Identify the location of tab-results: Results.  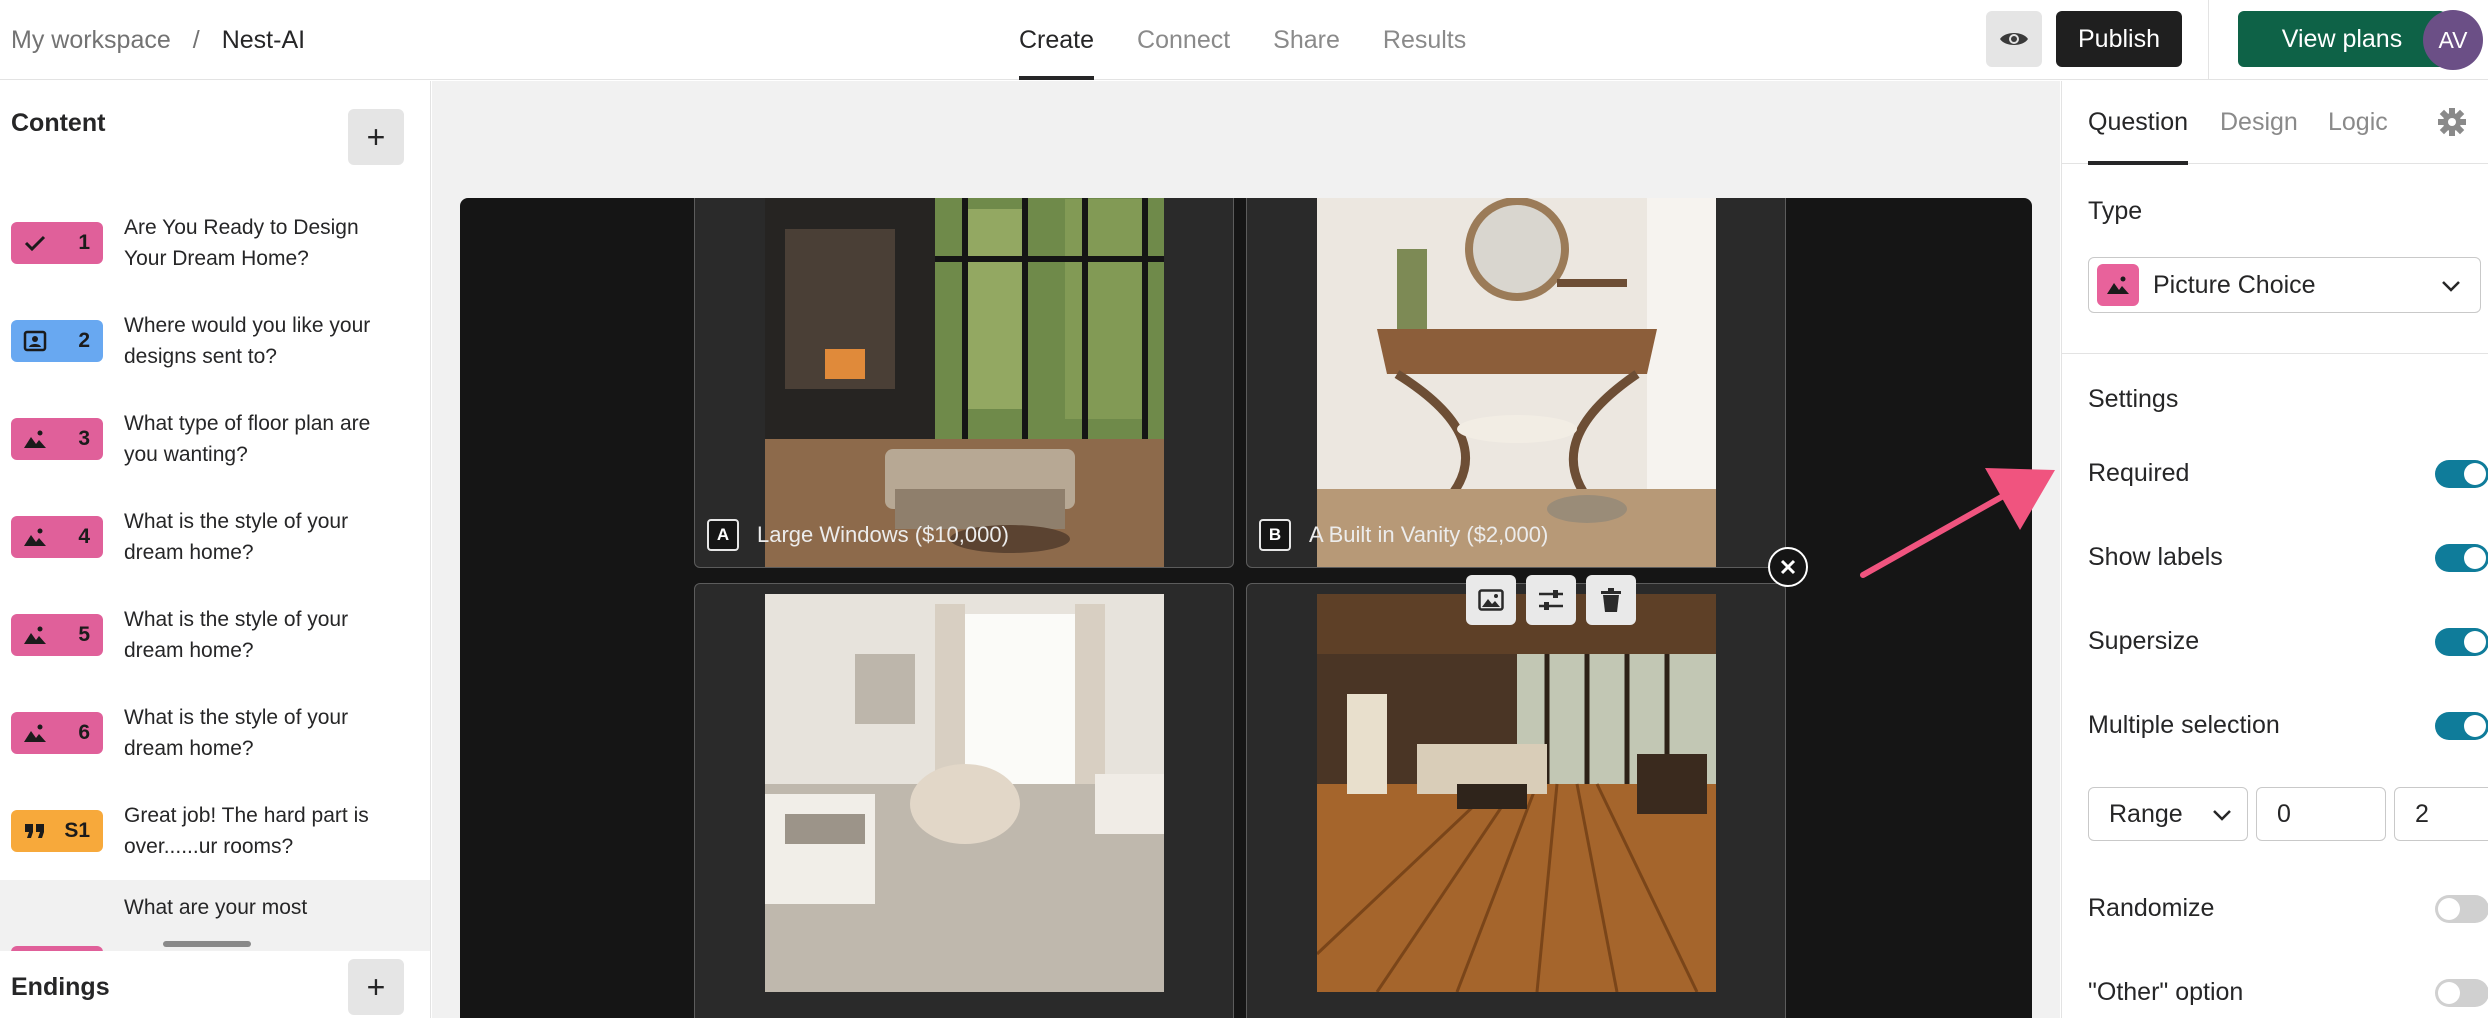
(1424, 40).